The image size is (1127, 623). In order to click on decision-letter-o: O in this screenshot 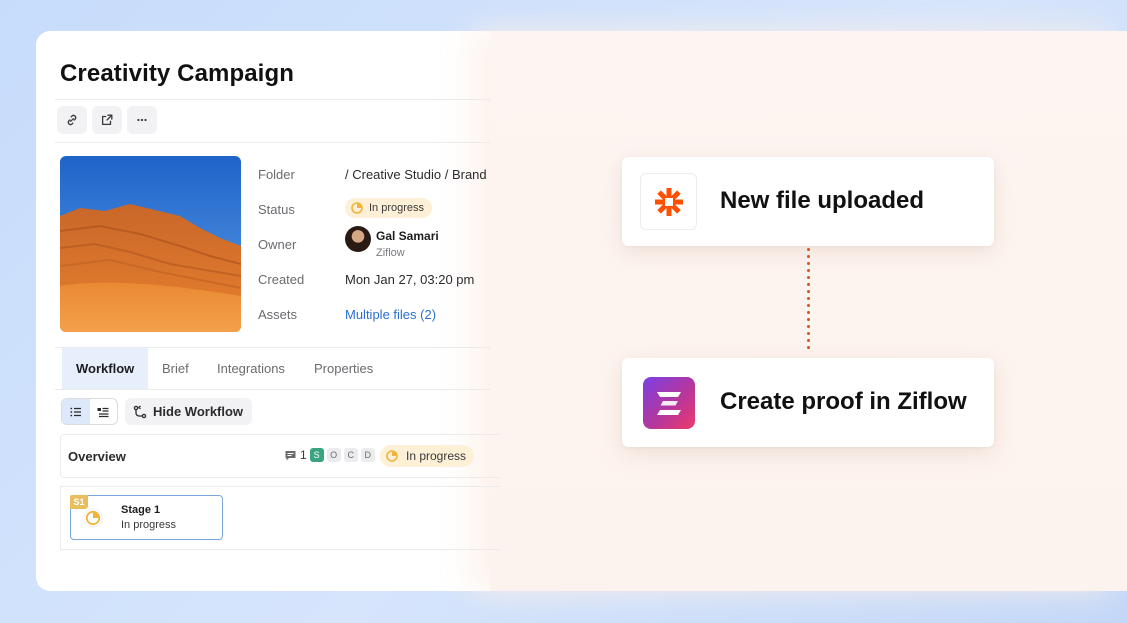, I will do `click(333, 455)`.